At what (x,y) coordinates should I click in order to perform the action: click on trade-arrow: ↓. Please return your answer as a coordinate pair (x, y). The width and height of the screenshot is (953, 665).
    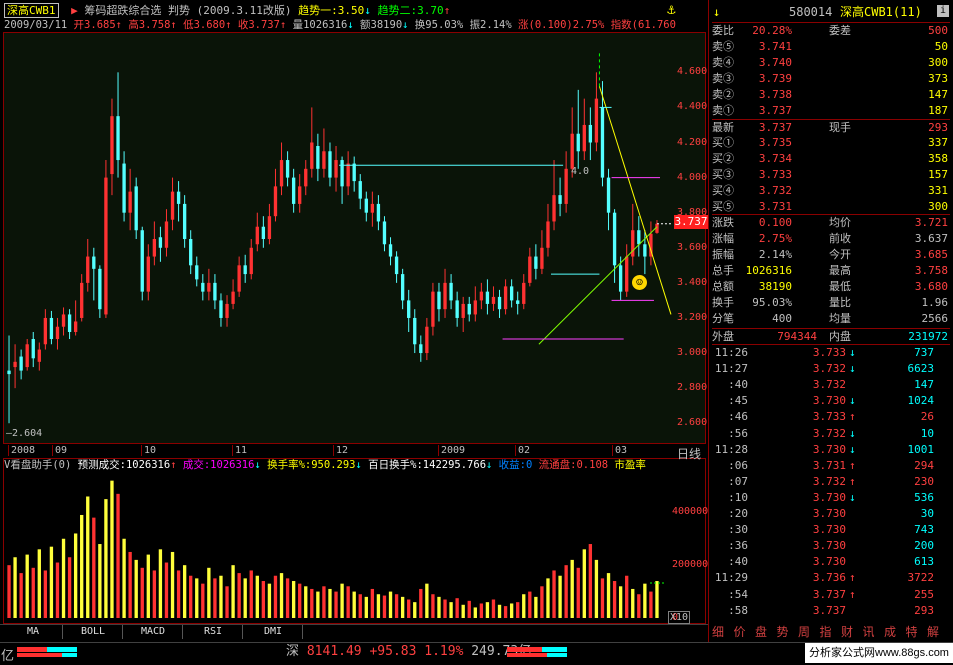
    Looking at the image, I should click on (852, 497).